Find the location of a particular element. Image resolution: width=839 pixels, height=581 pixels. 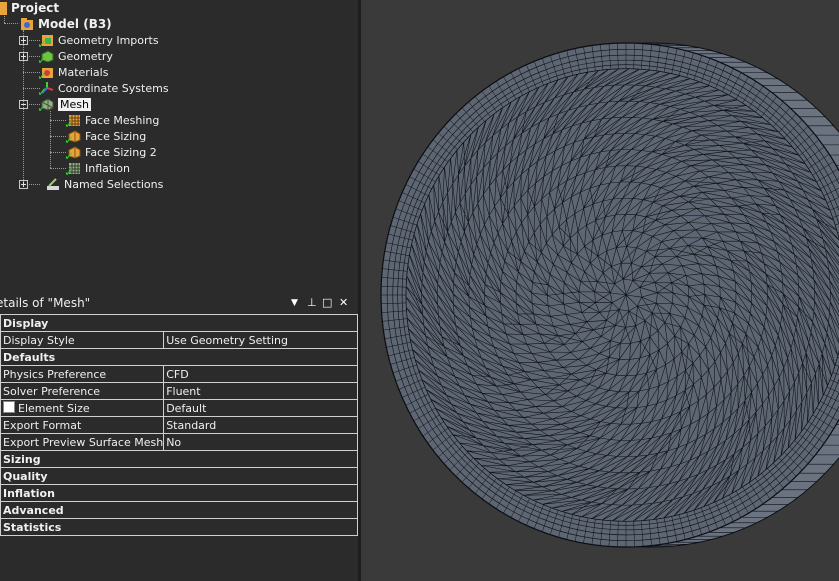

group-label: Advanced is located at coordinates (179, 510).